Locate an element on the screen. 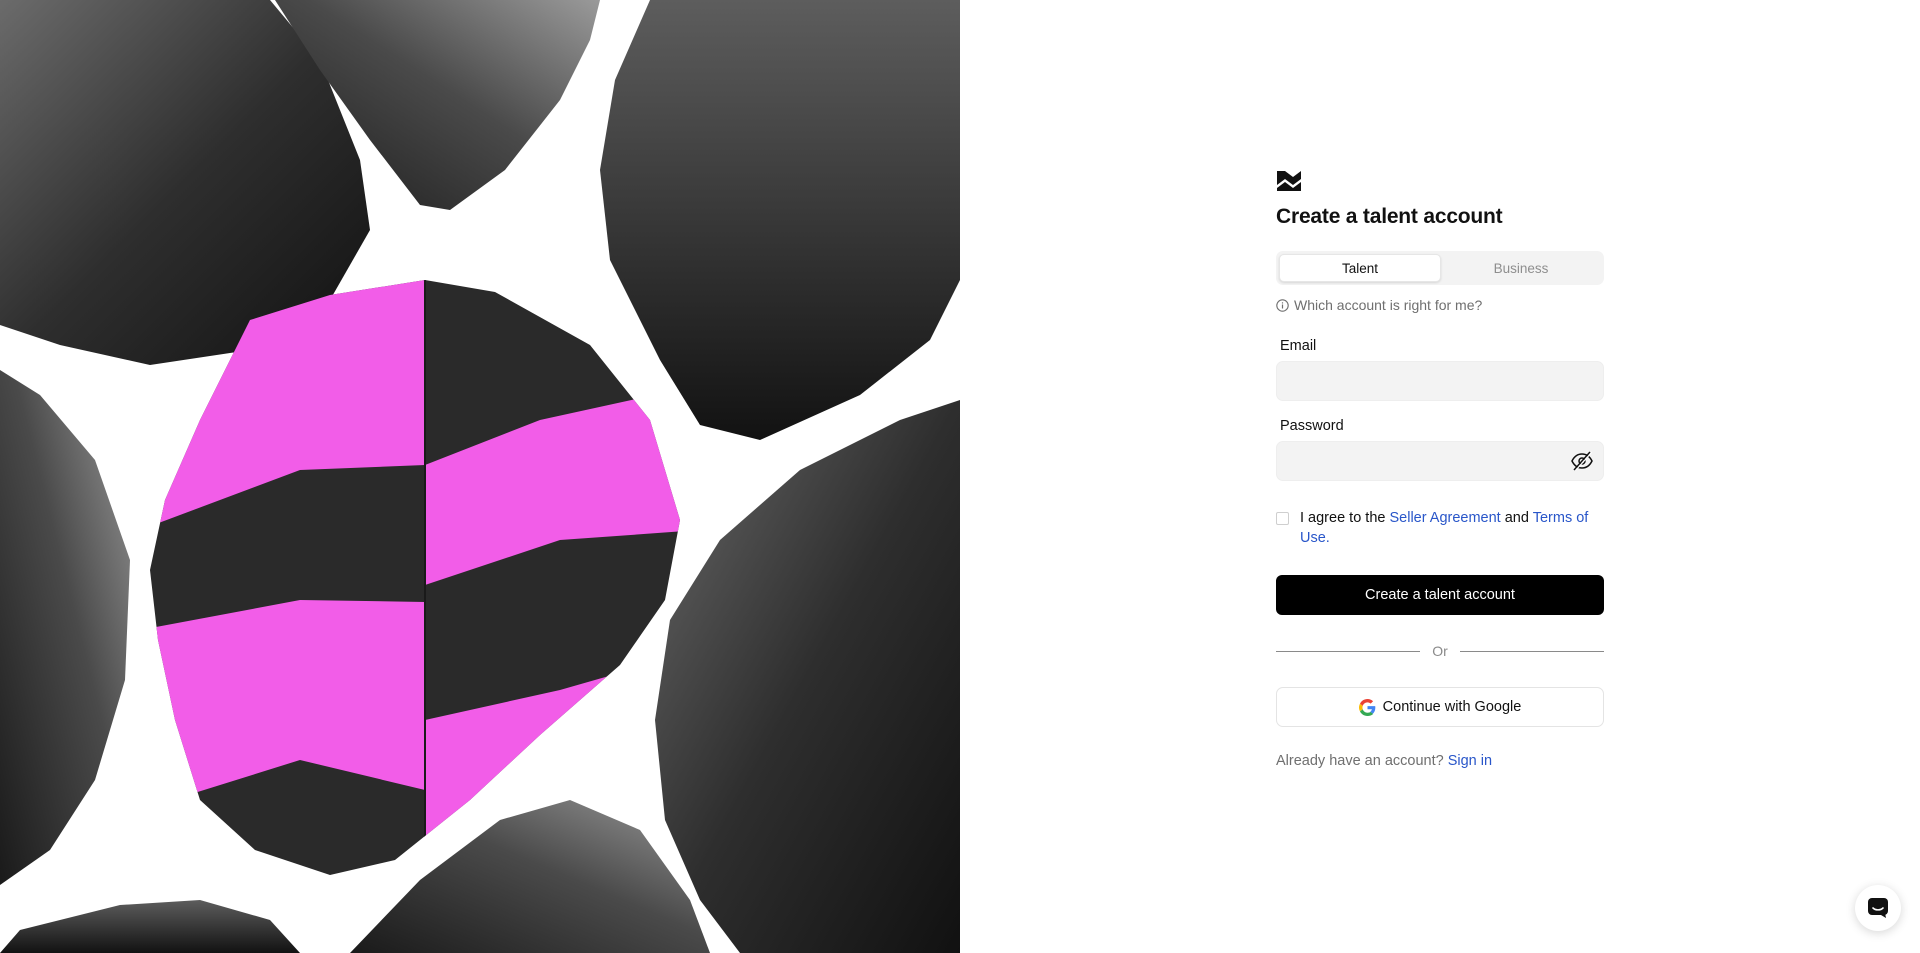 This screenshot has height=953, width=1920. chat-icon is located at coordinates (1878, 908).